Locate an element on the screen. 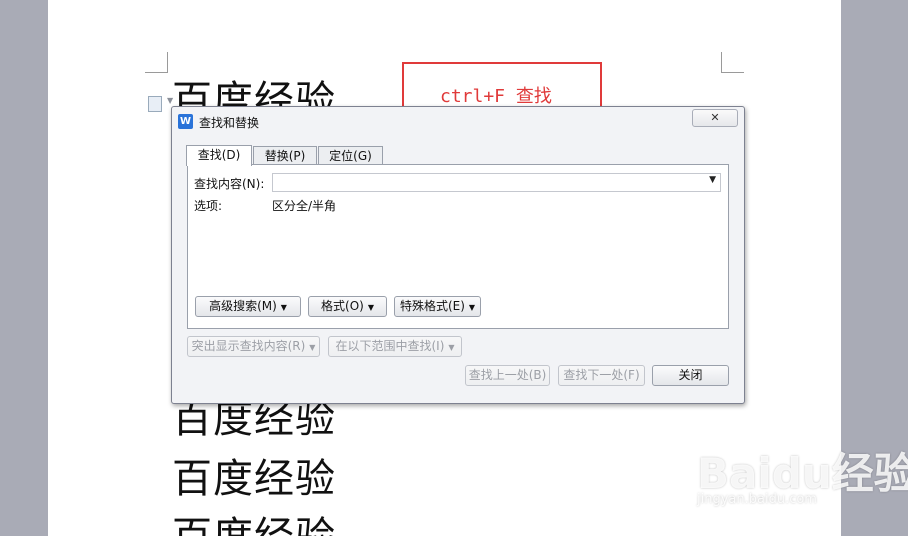 This screenshot has width=908, height=536. options-value: 区分全/半角 is located at coordinates (304, 206).